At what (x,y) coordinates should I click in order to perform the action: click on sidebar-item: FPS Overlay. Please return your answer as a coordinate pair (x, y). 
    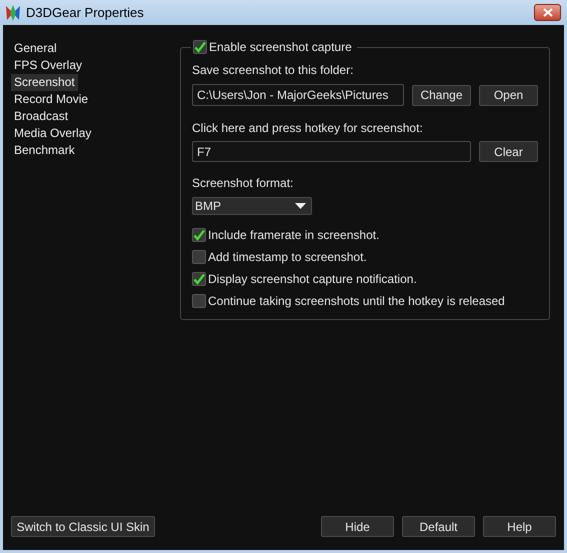
    Looking at the image, I should click on (48, 65).